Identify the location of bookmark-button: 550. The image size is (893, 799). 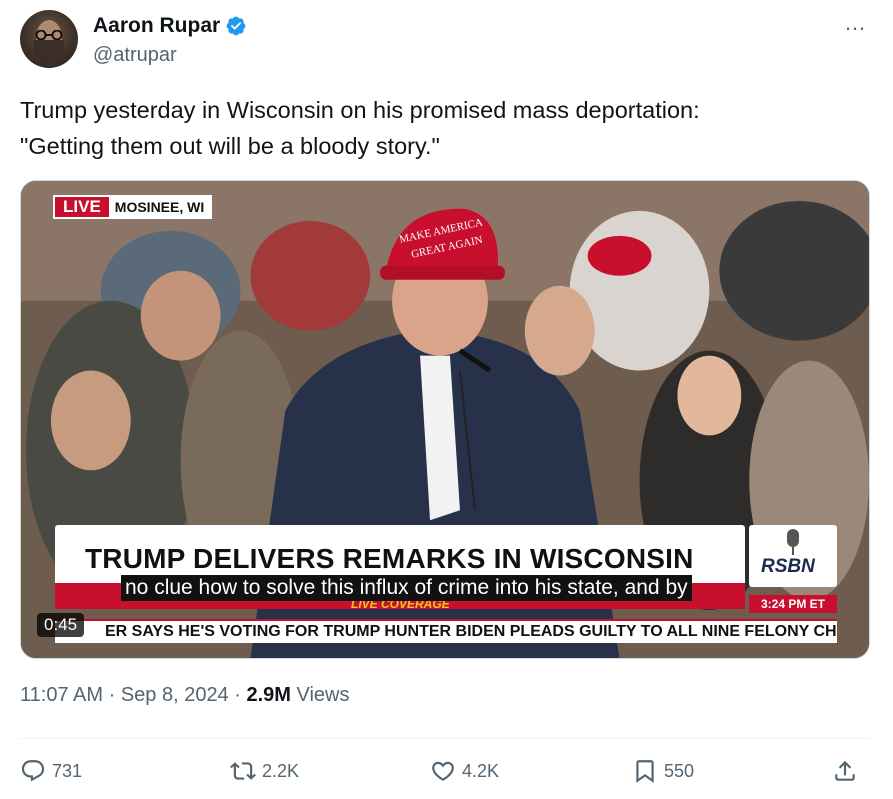
(663, 771).